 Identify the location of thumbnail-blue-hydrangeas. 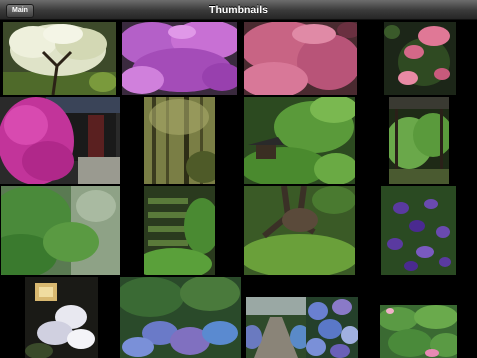
(332, 327).